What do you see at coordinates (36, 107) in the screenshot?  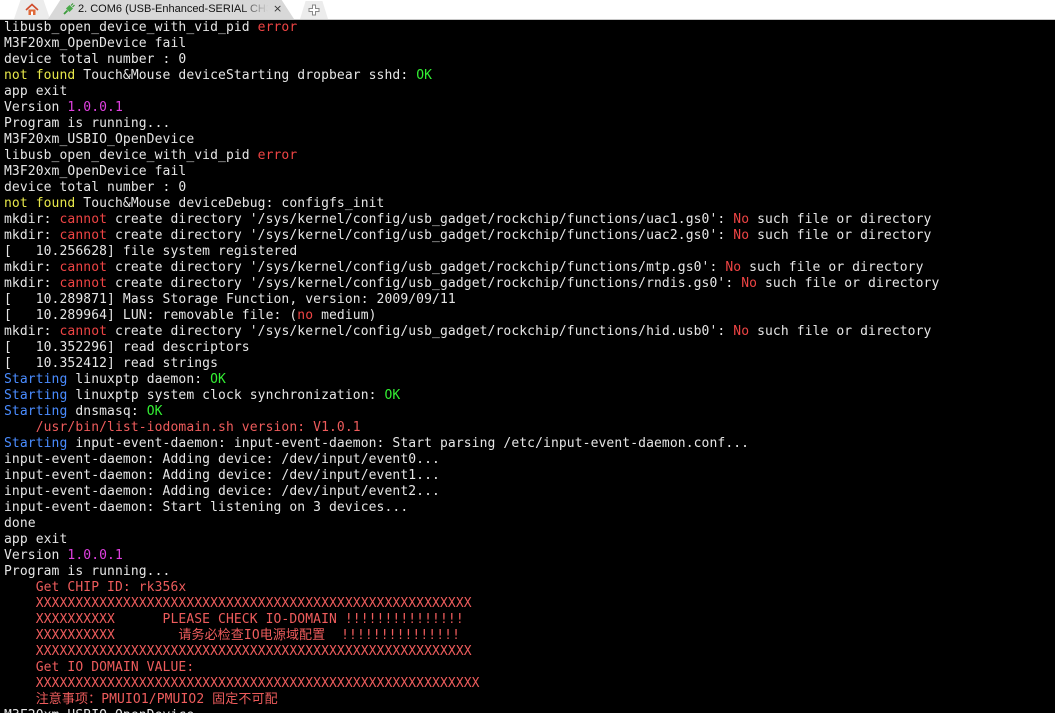 I see `terminal-text: Version` at bounding box center [36, 107].